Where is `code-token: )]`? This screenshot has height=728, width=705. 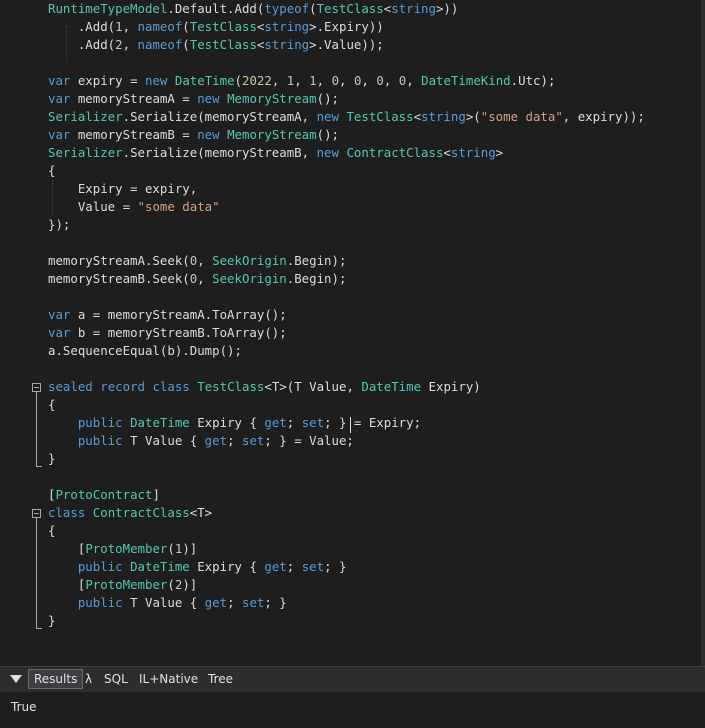
code-token: )] is located at coordinates (190, 584).